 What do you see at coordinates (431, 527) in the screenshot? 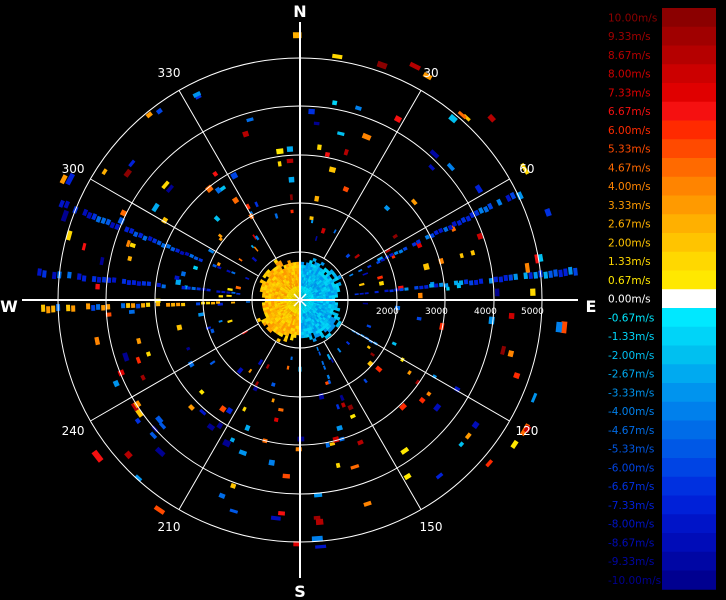
I see `bearing-label-150: 150` at bounding box center [431, 527].